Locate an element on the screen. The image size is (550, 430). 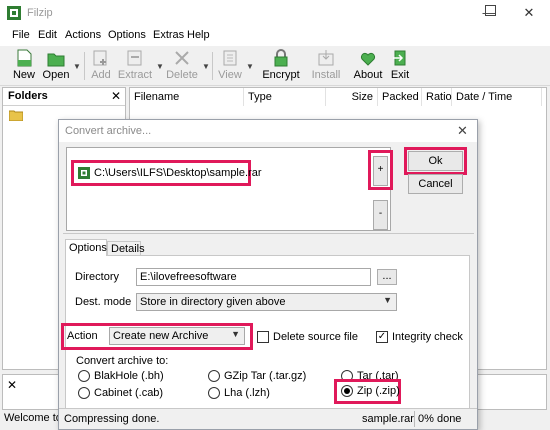
encrypt-button: Encrypt is located at coordinates (281, 66).